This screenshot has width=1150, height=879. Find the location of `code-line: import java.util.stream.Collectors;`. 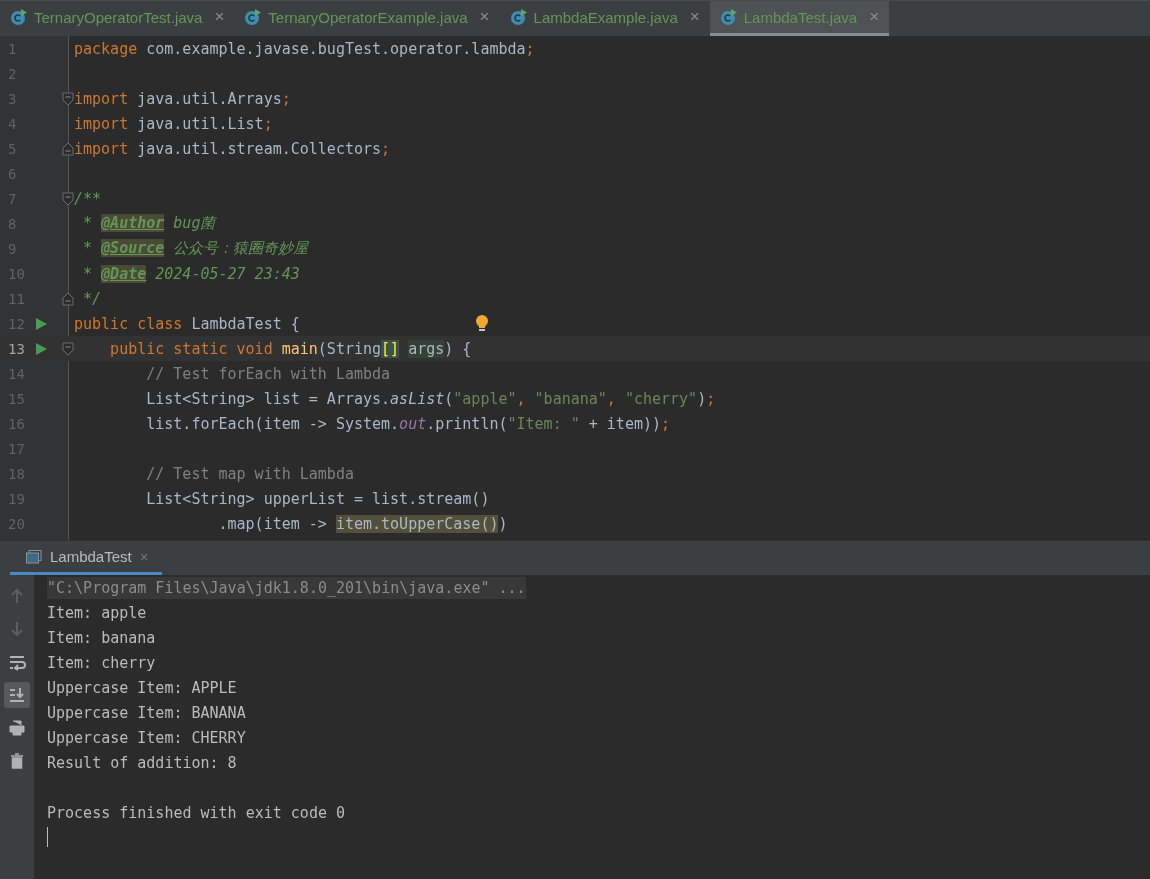

code-line: import java.util.stream.Collectors; is located at coordinates (232, 148).